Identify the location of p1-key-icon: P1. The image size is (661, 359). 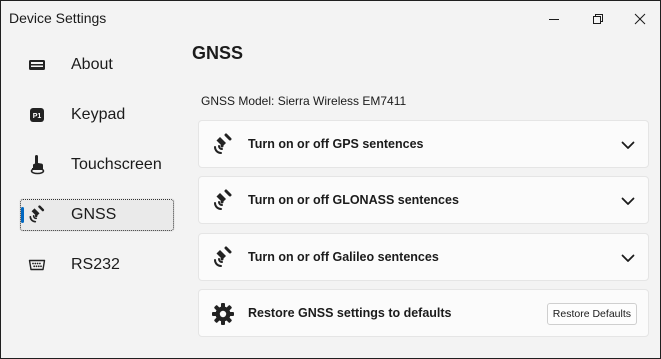
(37, 115).